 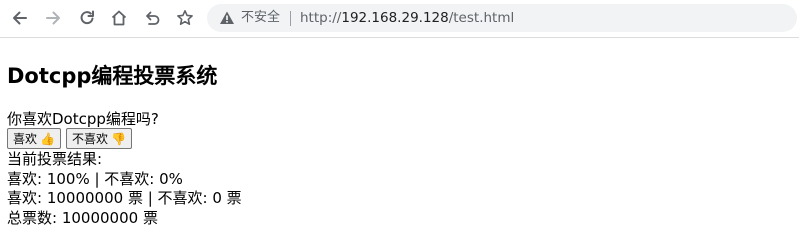 I want to click on url-scheme: http://, so click(x=321, y=18).